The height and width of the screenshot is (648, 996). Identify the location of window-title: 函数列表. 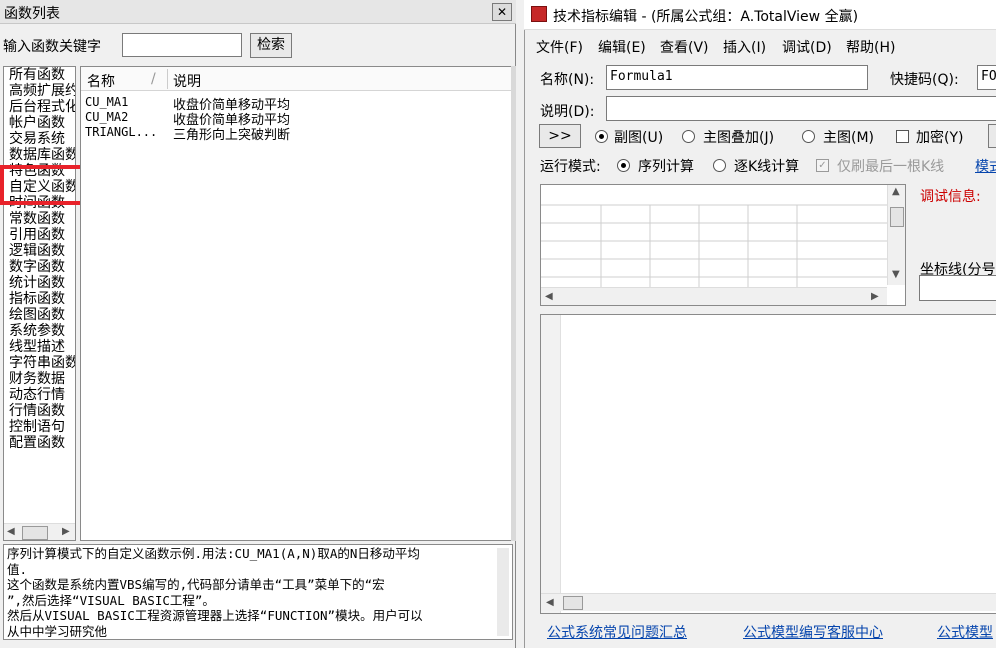
(32, 14).